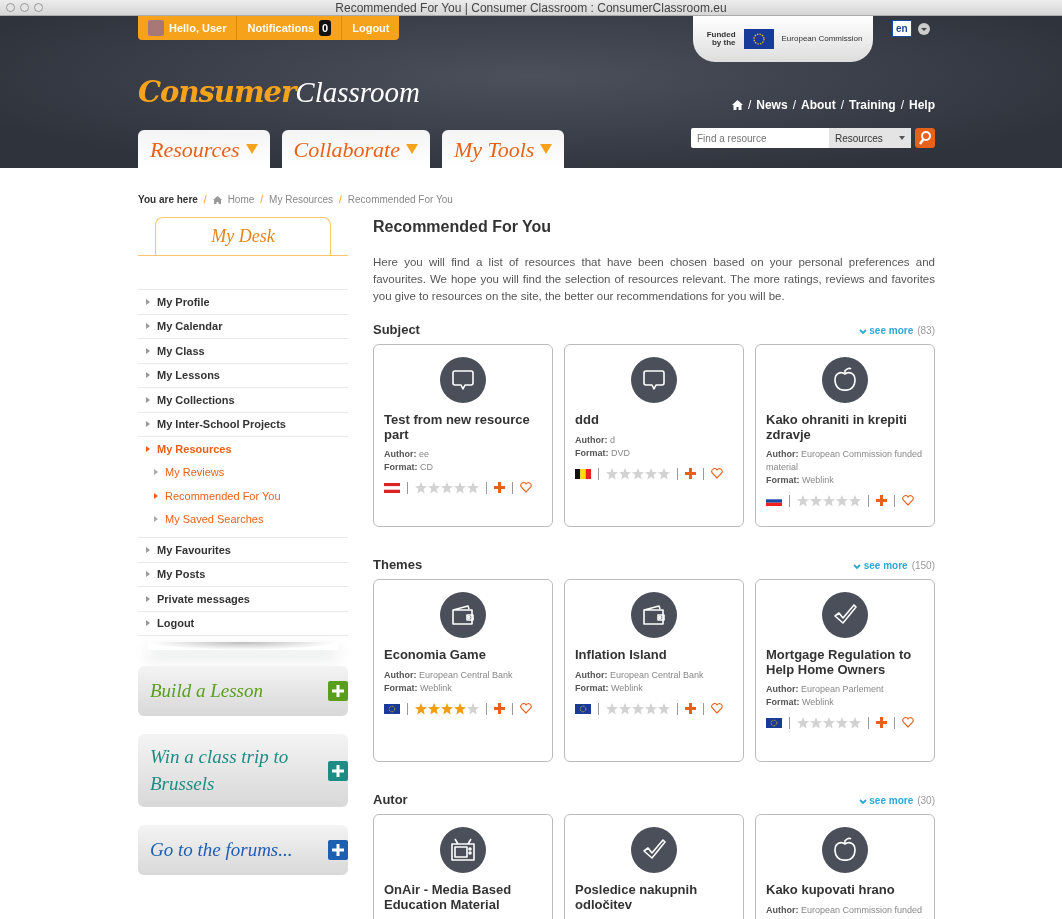 The image size is (1062, 919). Describe the element at coordinates (243, 400) in the screenshot. I see `menu-item: My Collections` at that location.